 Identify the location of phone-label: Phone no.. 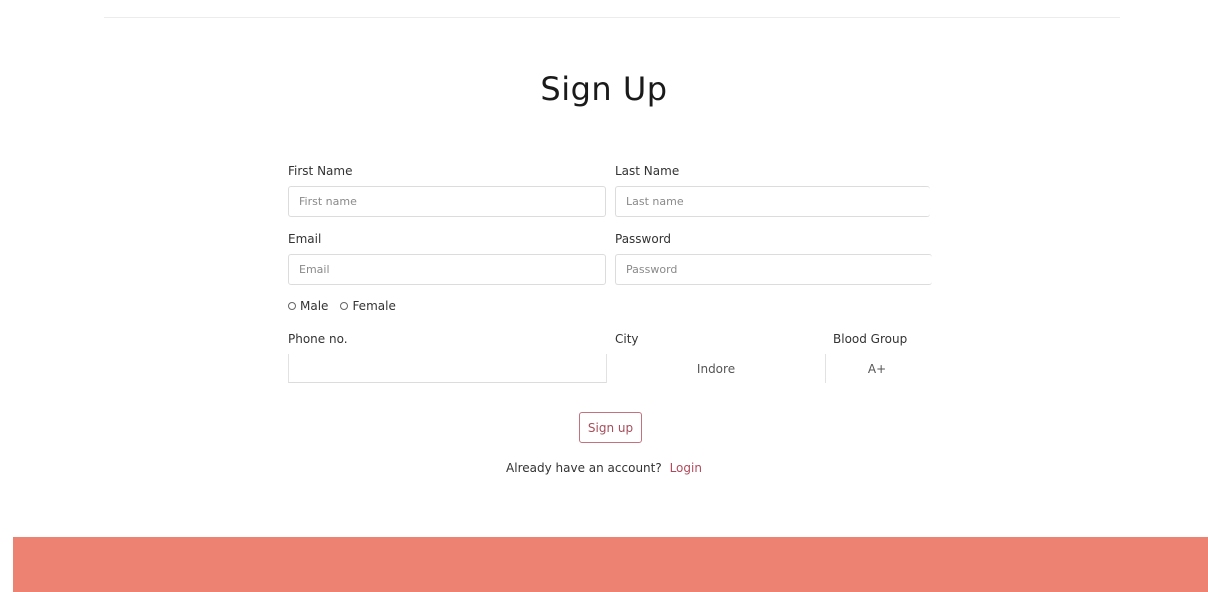
(318, 339).